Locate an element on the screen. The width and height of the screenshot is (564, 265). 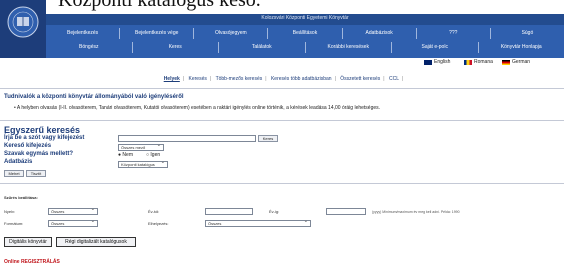
year-to-label: Év-ig: is located at coordinates (274, 211).